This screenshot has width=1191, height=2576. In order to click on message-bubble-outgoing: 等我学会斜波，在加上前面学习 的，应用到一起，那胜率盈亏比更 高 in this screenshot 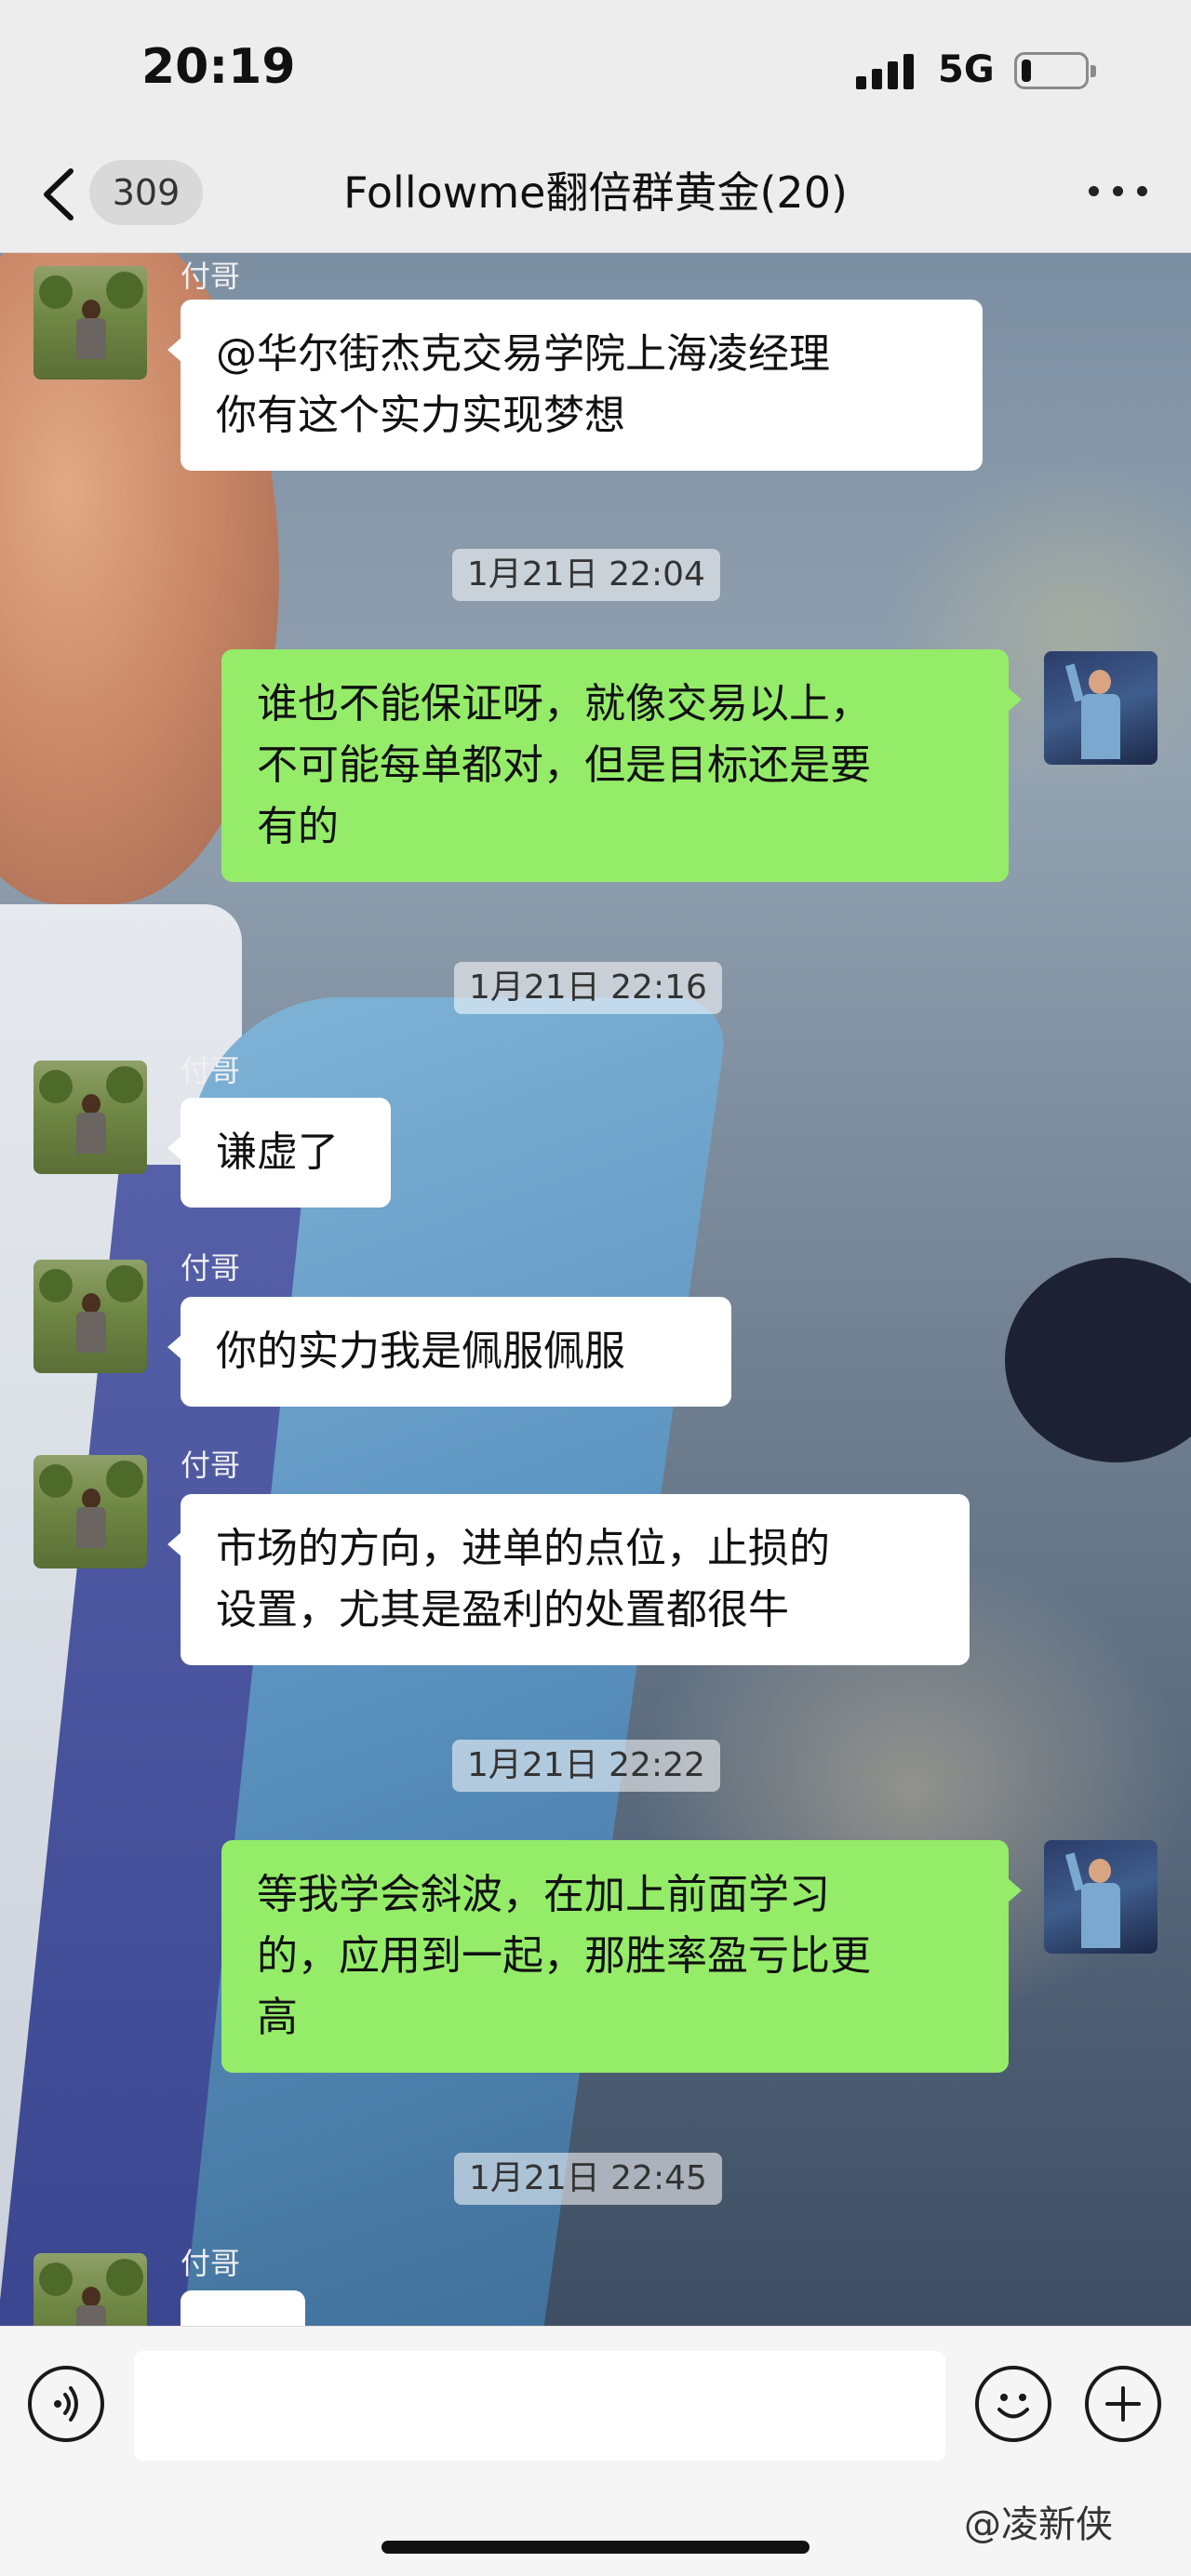, I will do `click(621, 1956)`.